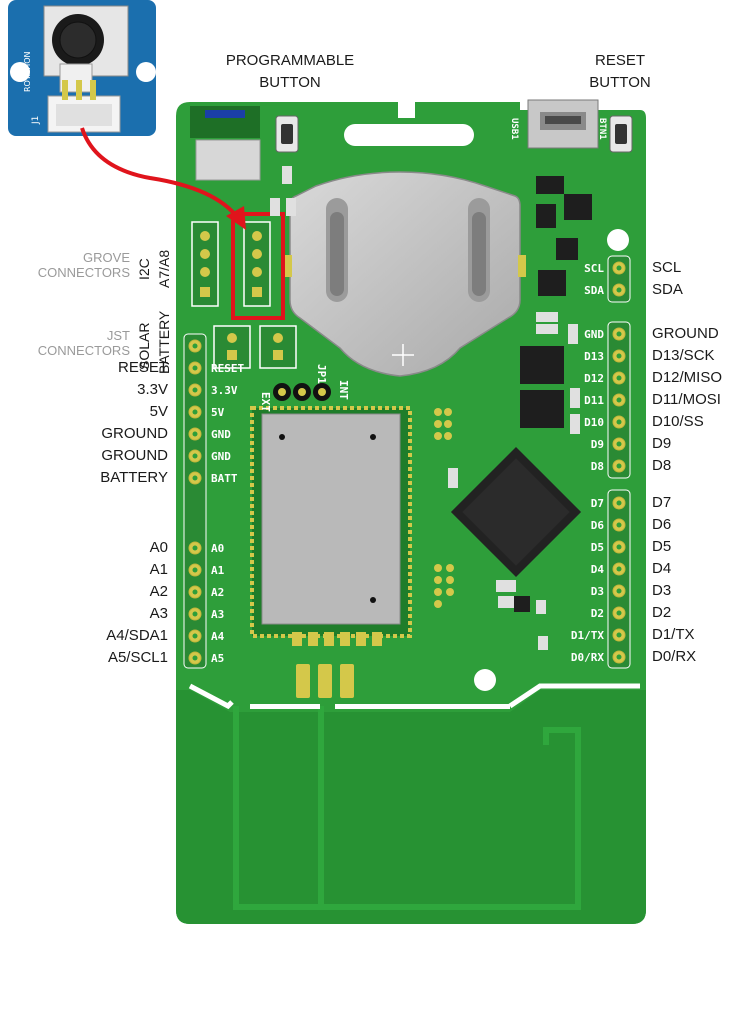 The height and width of the screenshot is (1024, 756). I want to click on pin-label: D9, so click(662, 443).